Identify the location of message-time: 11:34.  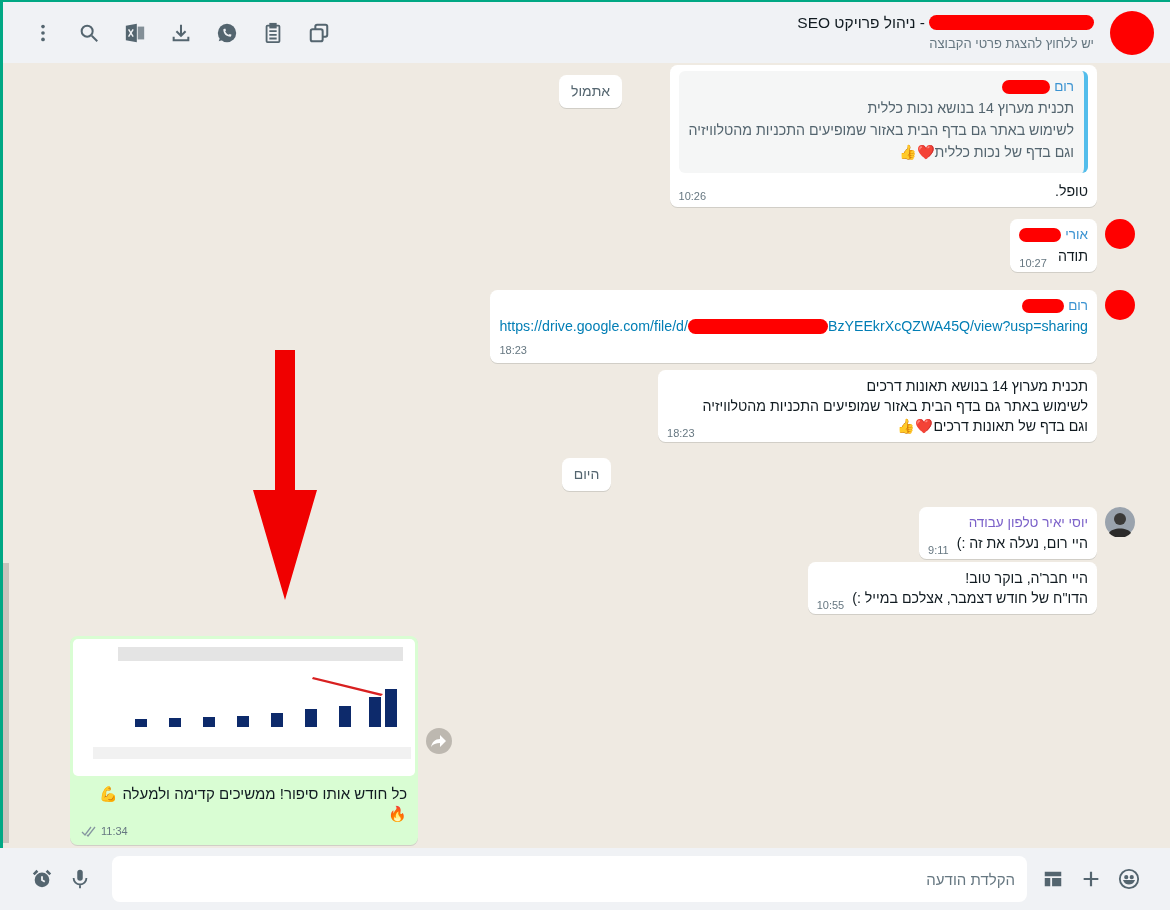
(114, 831).